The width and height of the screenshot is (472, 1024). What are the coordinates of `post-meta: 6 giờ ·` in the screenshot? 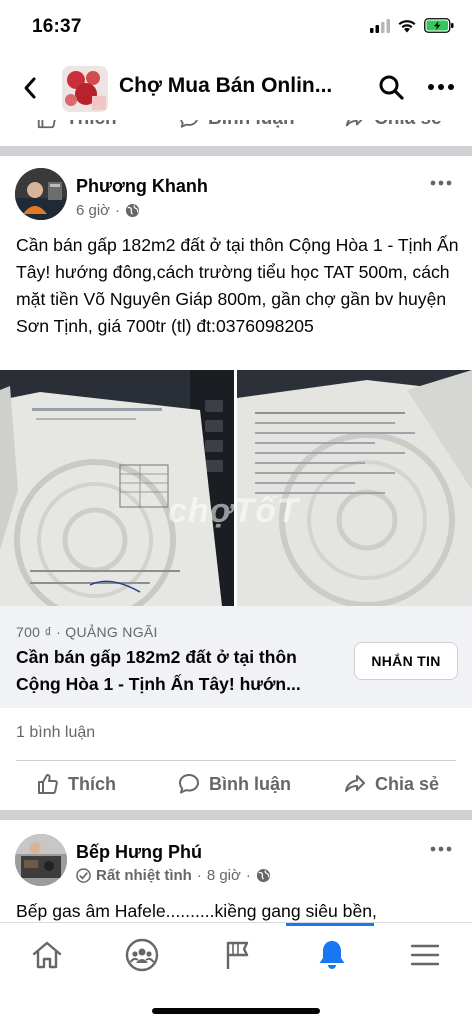 It's located at (108, 210).